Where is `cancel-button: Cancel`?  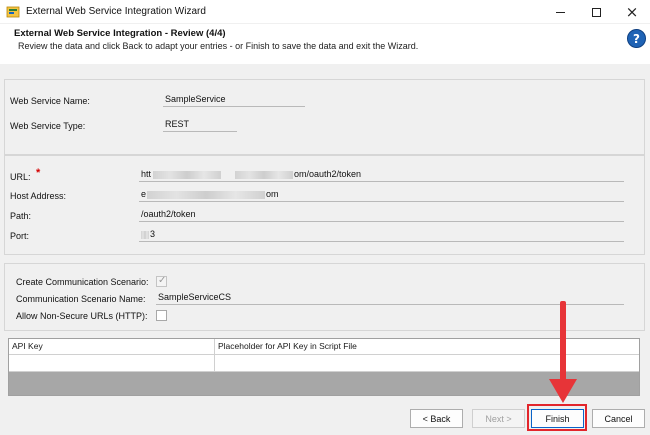
cancel-button: Cancel is located at coordinates (618, 418).